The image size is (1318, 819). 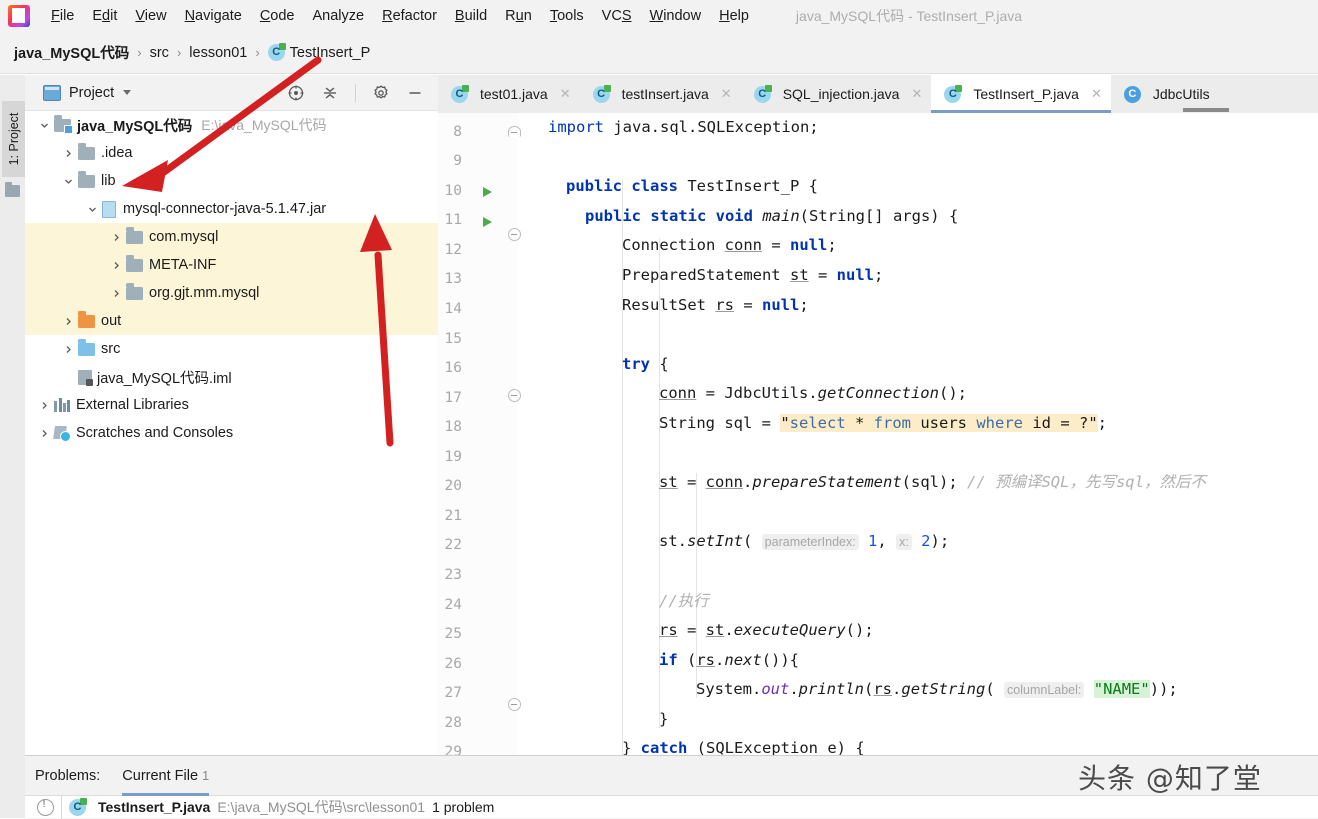 I want to click on code-line-29: } catch (SQLException e) {, so click(x=743, y=747).